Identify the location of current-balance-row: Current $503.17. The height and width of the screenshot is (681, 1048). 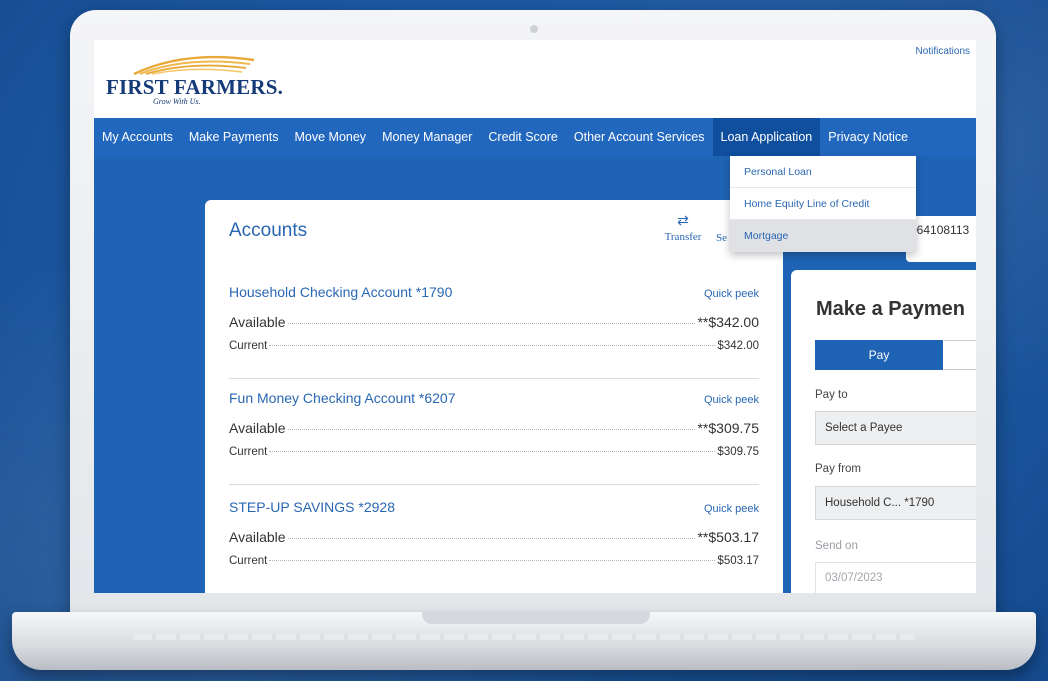
(494, 561).